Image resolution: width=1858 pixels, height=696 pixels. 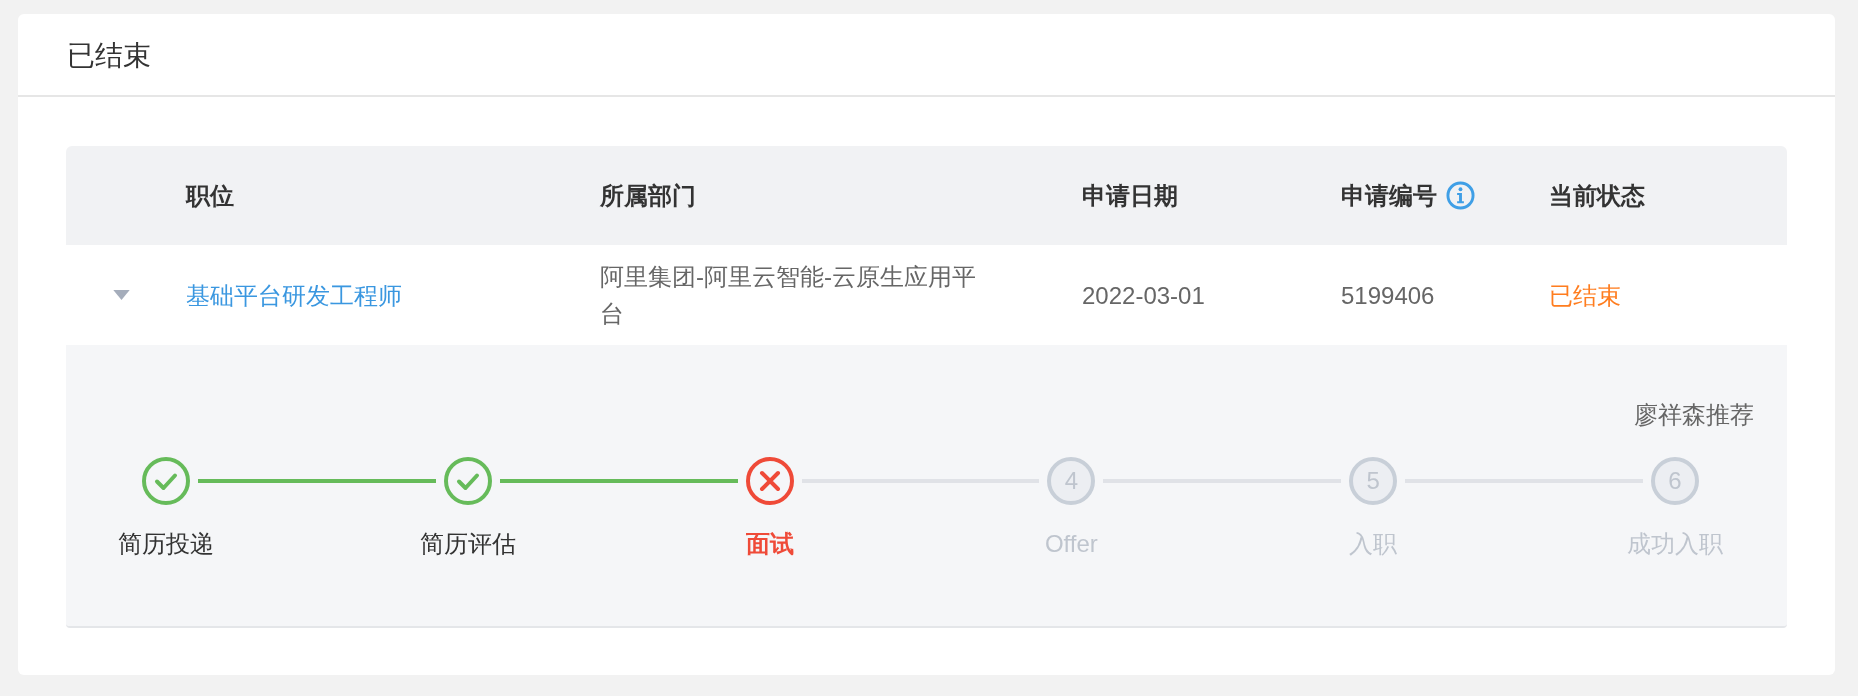 I want to click on application-number: 5199406, so click(x=1388, y=295).